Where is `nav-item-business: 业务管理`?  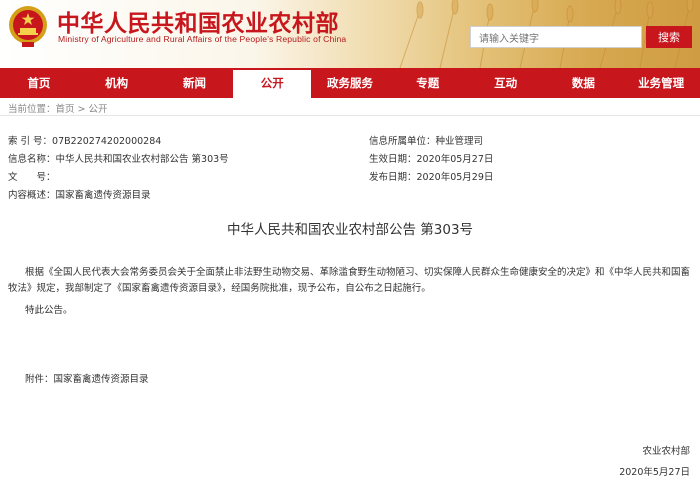
nav-item-business: 业务管理 is located at coordinates (661, 83).